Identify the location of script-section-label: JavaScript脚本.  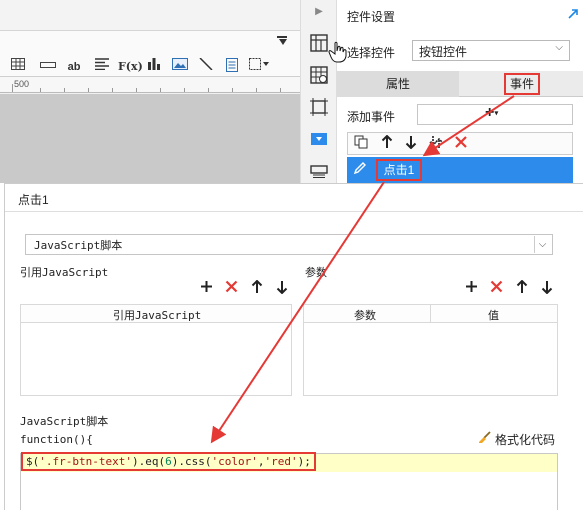
(64, 421).